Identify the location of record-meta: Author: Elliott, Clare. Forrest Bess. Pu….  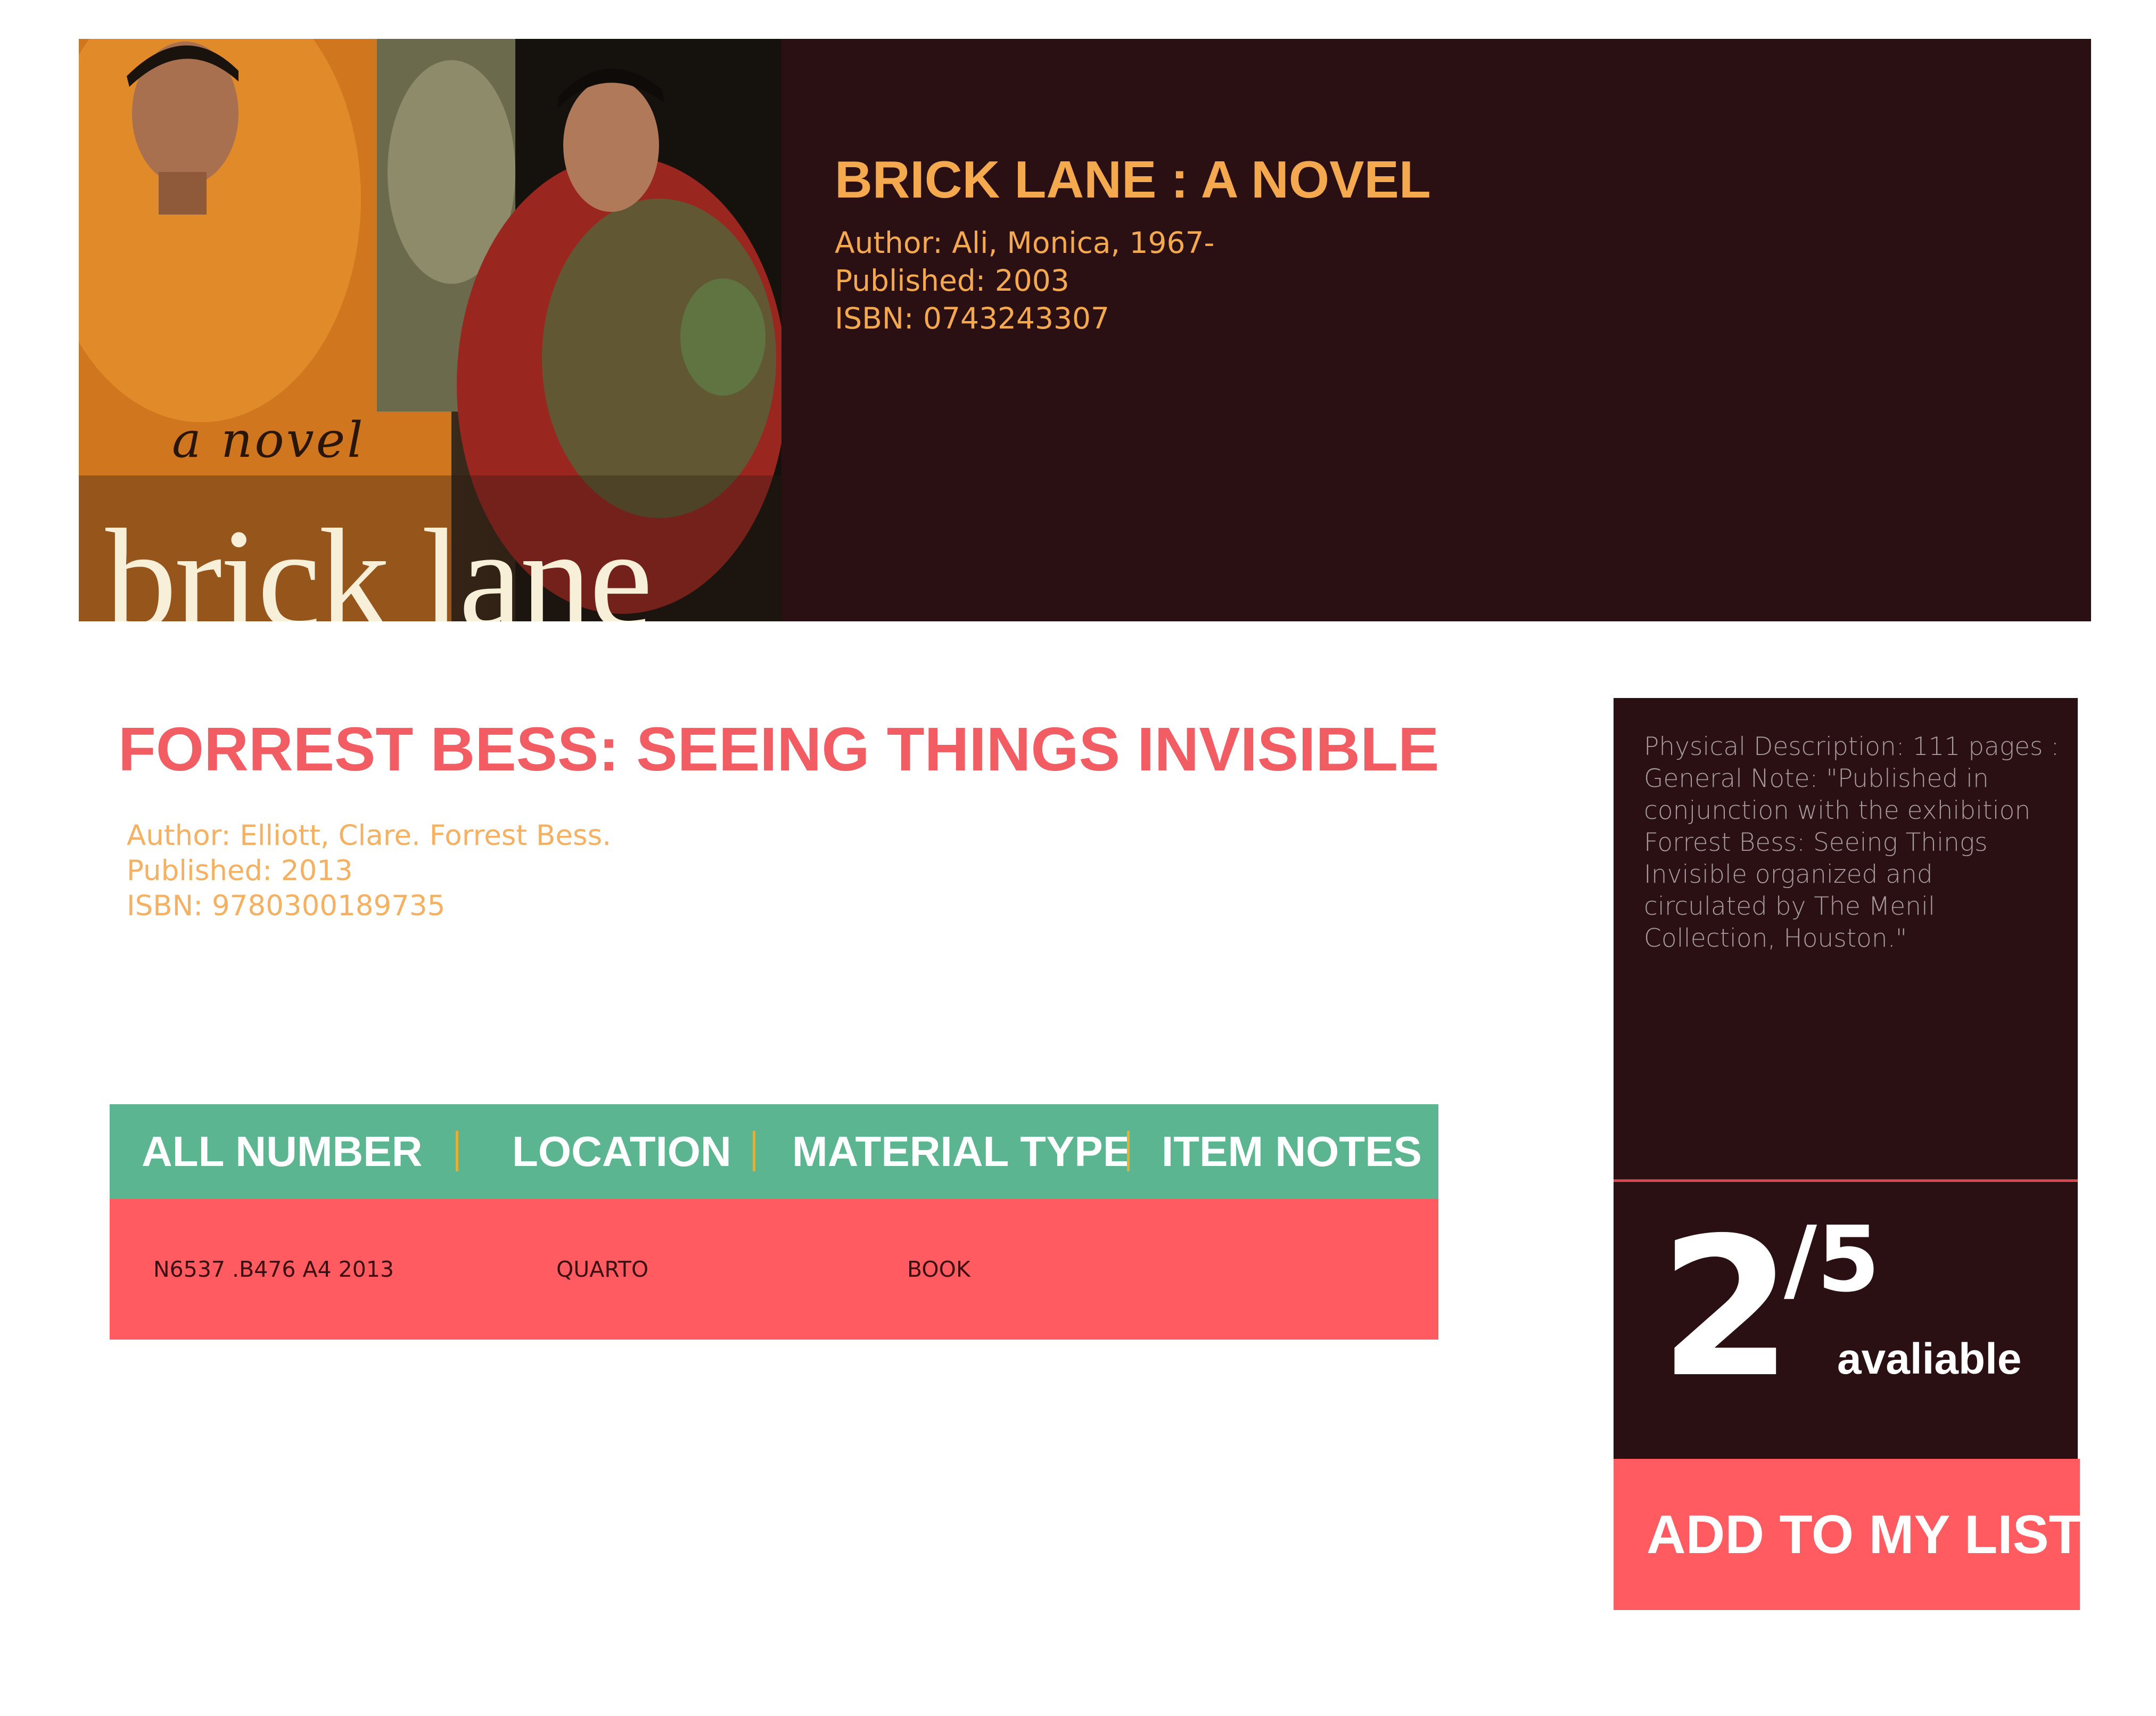
(369, 871).